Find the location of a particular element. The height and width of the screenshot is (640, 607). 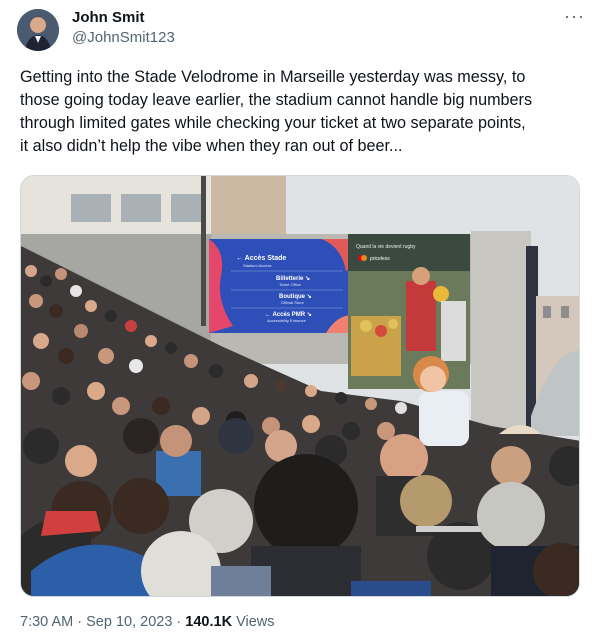

sign-title: ← Accès Stade is located at coordinates (261, 258).